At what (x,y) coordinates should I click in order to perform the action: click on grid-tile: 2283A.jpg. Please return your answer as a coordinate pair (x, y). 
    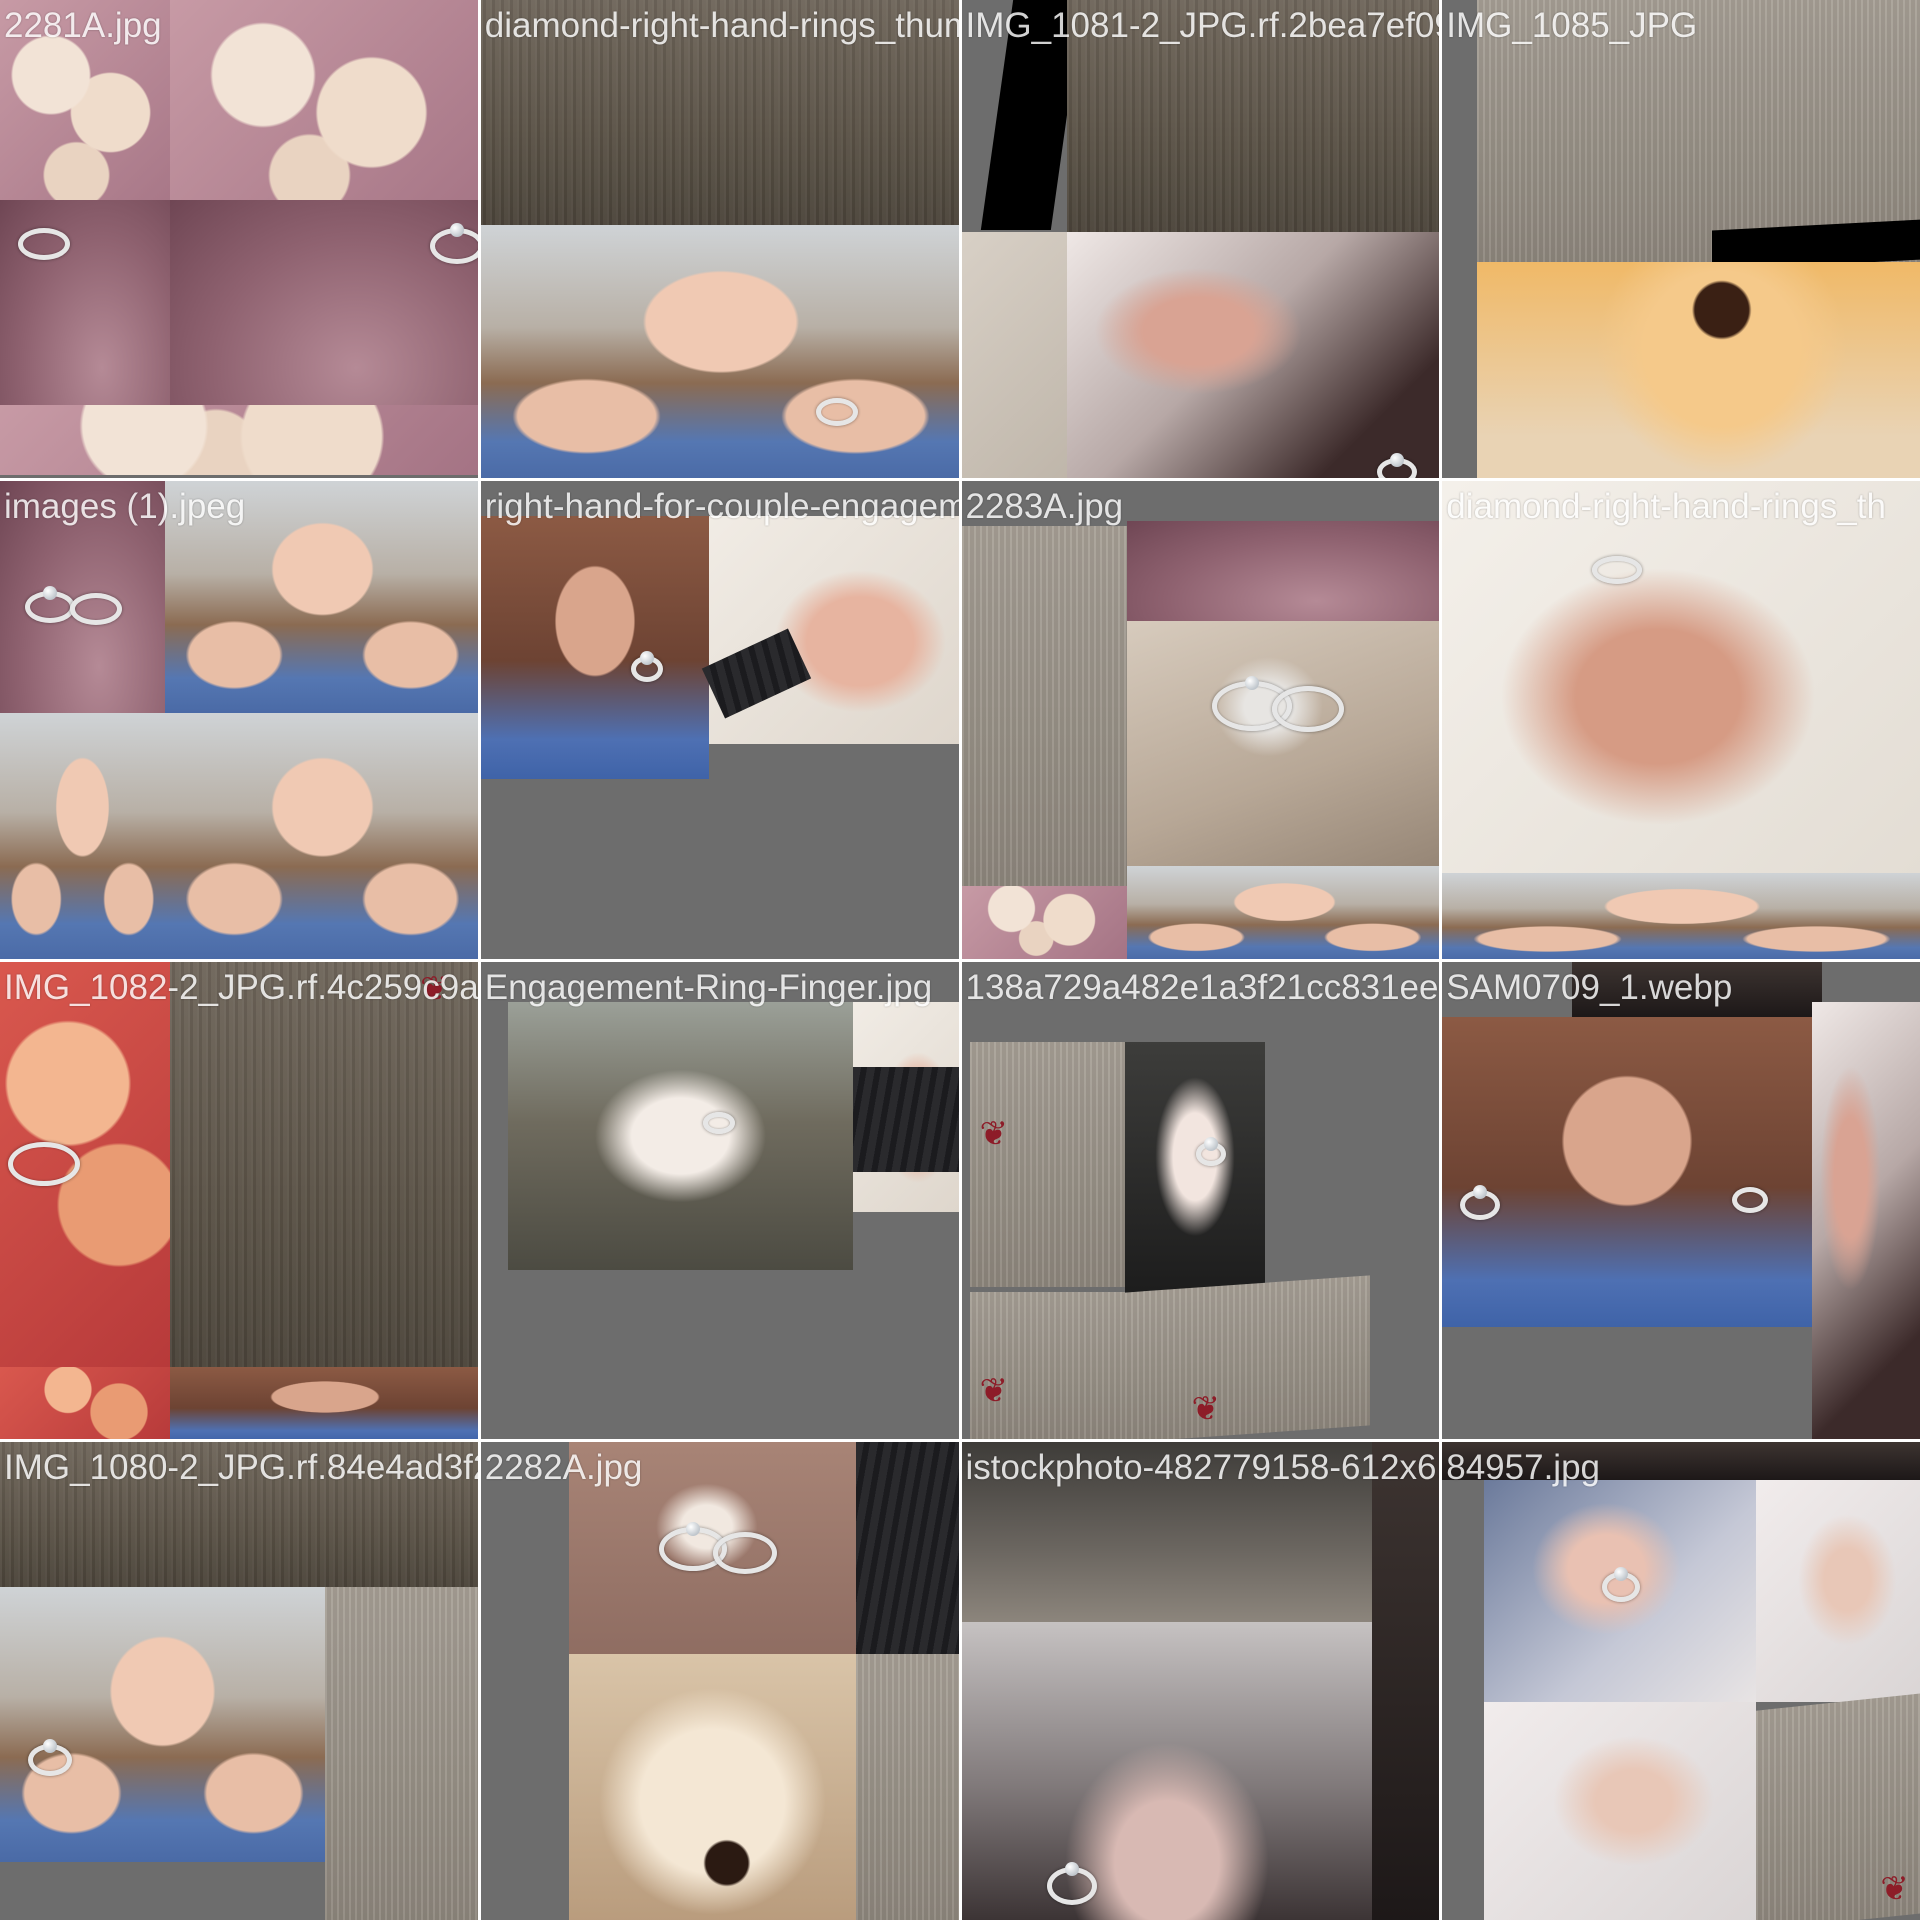
    Looking at the image, I should click on (1200, 719).